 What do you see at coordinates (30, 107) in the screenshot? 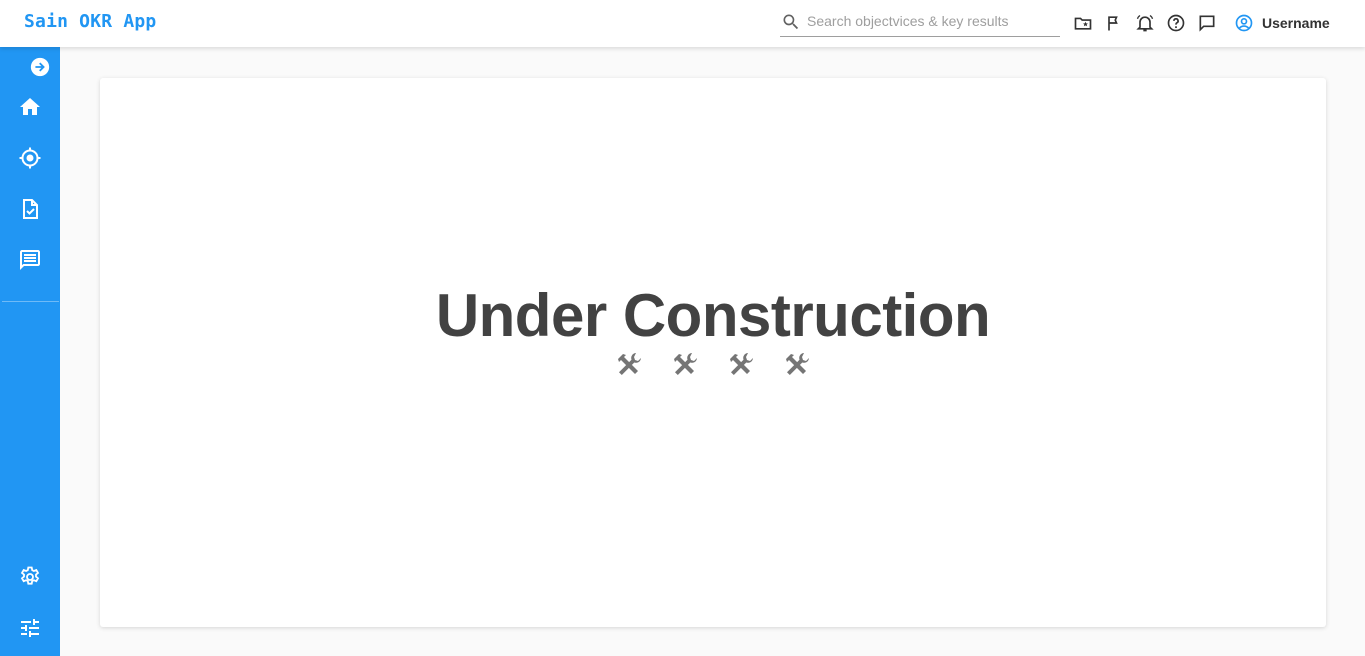
I see `home-icon` at bounding box center [30, 107].